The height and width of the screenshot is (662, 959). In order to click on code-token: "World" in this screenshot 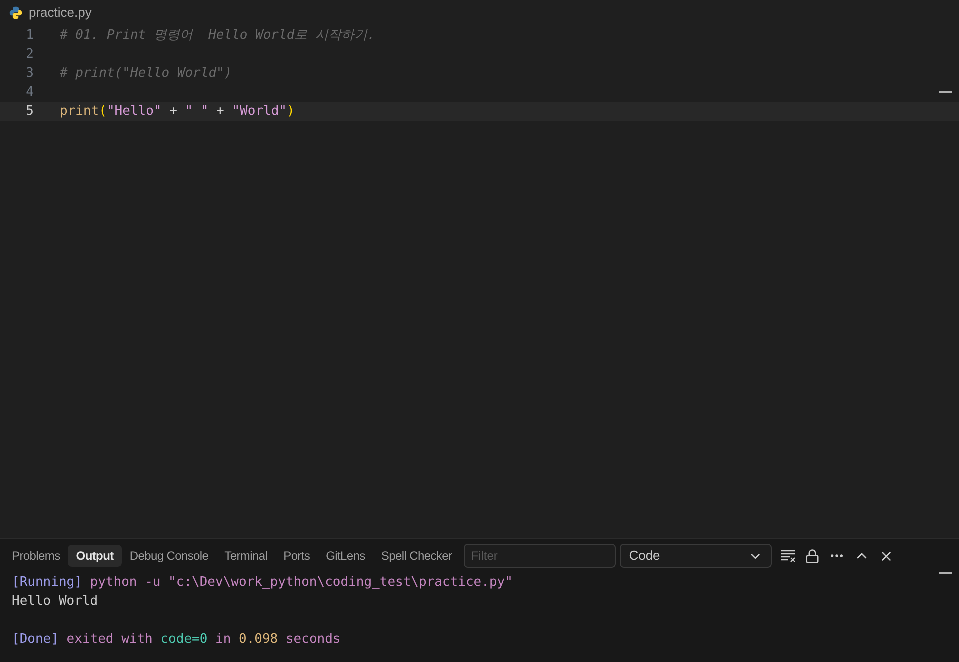, I will do `click(260, 111)`.